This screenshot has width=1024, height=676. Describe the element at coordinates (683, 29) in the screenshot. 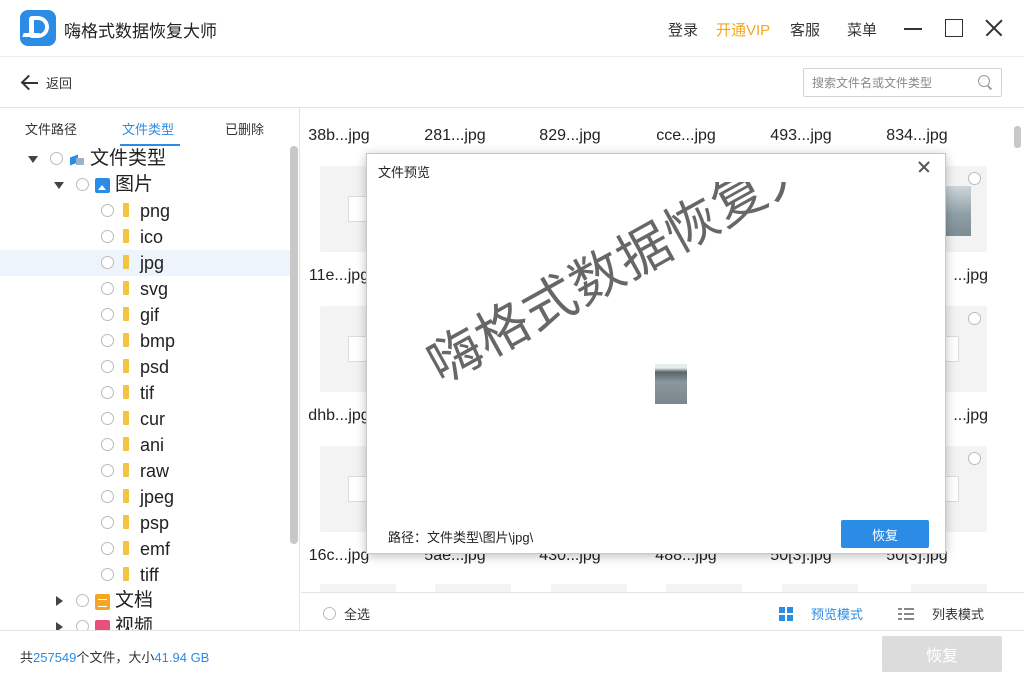

I see `login-link: 登录` at that location.